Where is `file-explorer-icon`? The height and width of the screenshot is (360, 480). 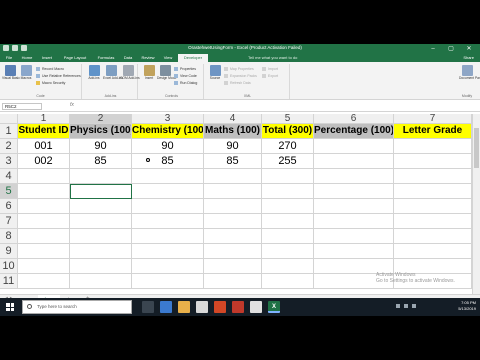 file-explorer-icon is located at coordinates (184, 307).